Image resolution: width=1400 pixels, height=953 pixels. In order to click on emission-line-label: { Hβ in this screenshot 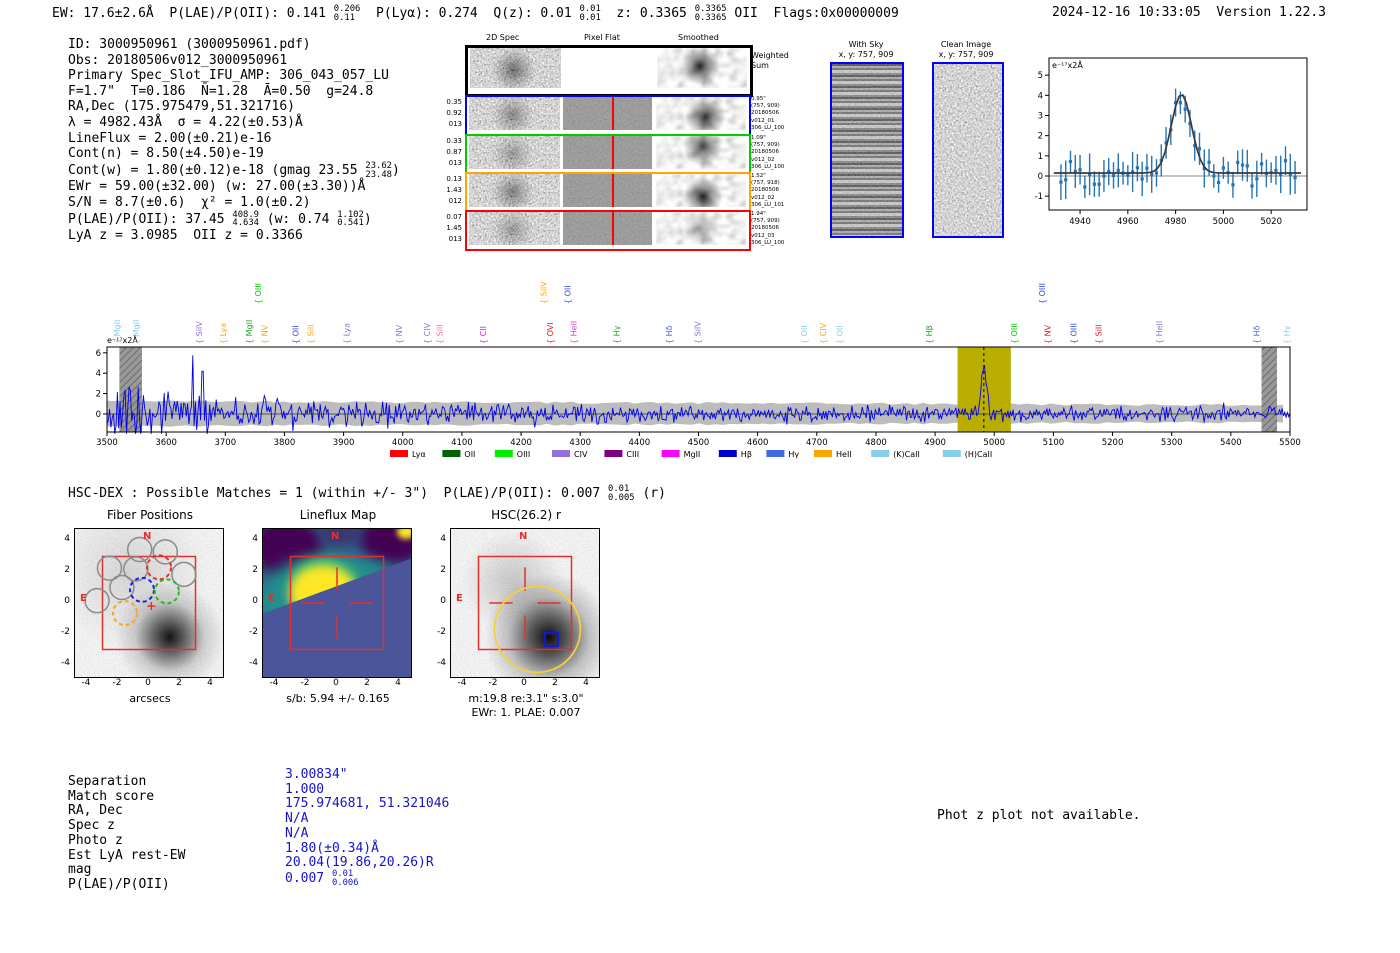, I will do `click(929, 334)`.